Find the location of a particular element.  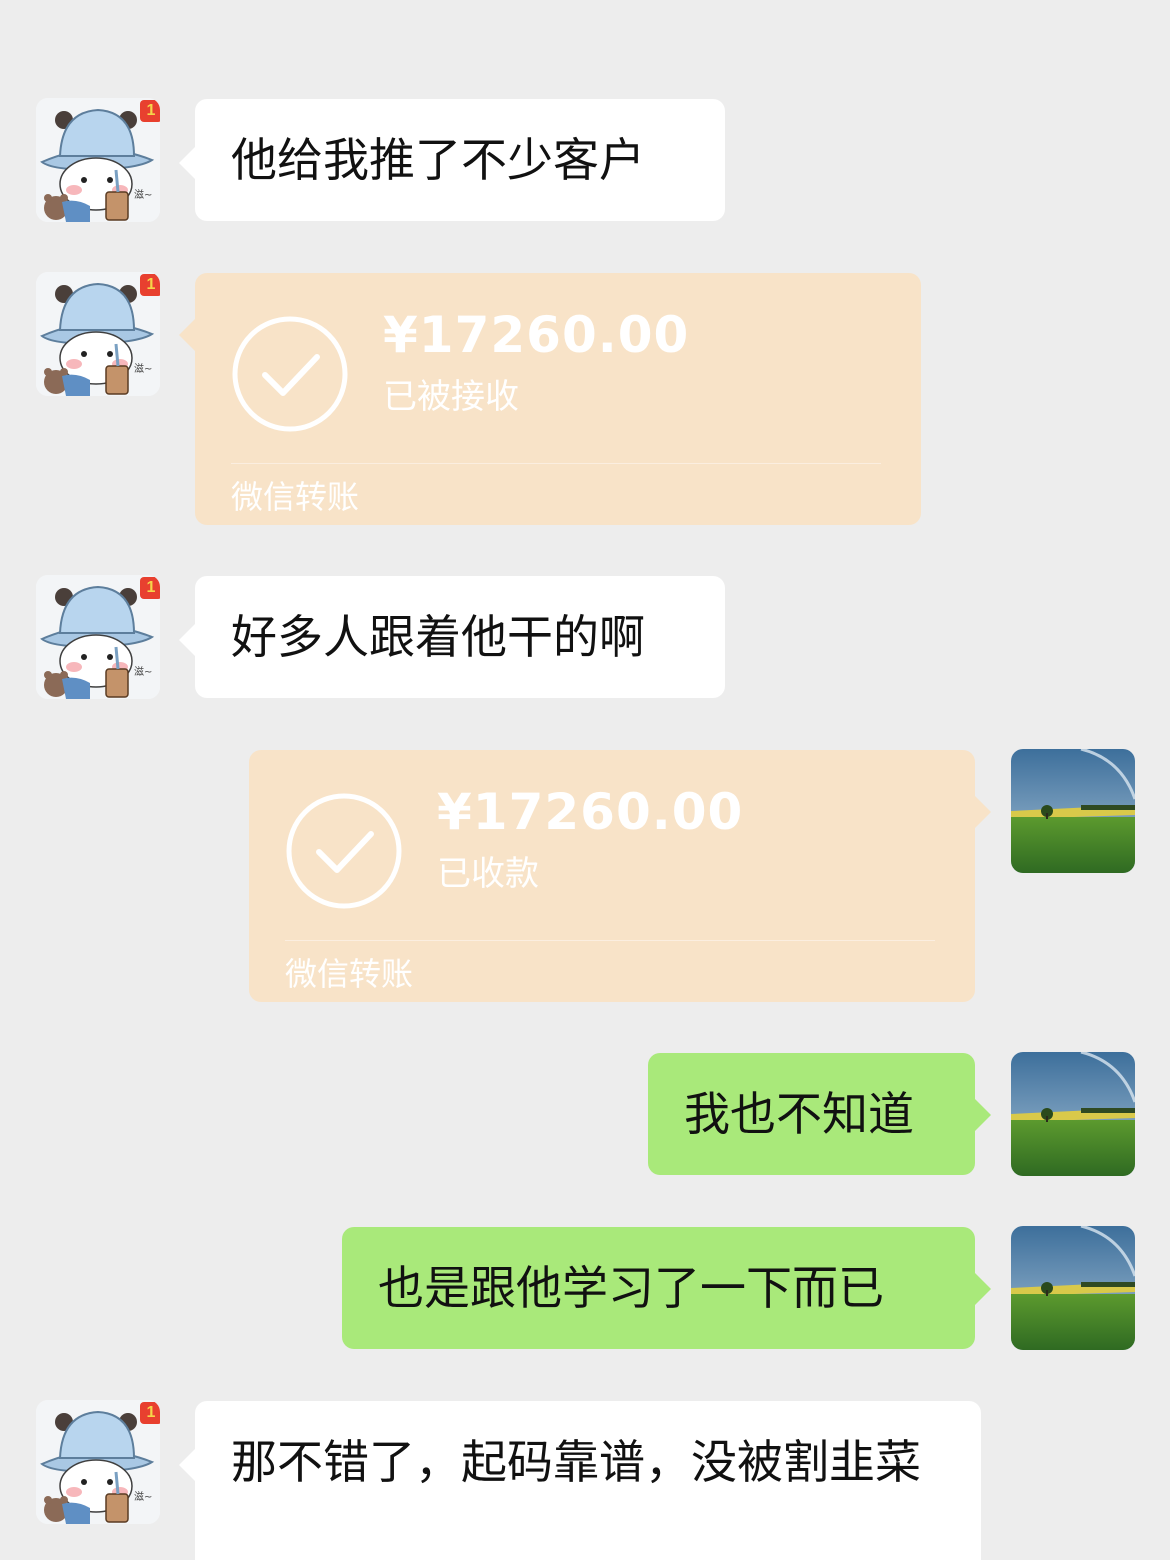

outgoing-message-bubble: 我也不知道 is located at coordinates (819, 1114).